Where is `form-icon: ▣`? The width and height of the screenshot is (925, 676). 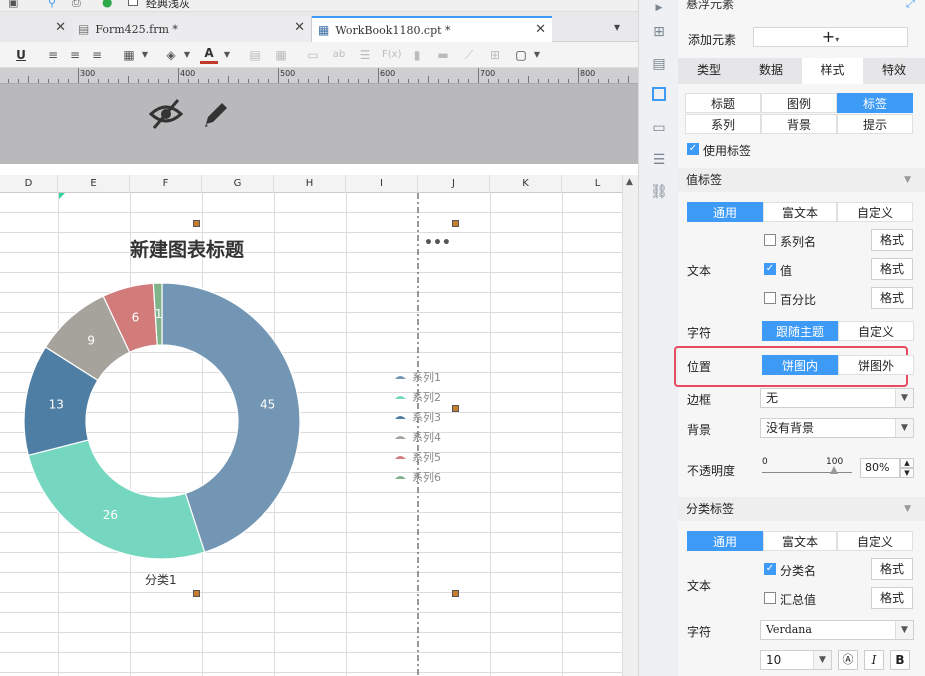
form-icon: ▣ is located at coordinates (13, 4).